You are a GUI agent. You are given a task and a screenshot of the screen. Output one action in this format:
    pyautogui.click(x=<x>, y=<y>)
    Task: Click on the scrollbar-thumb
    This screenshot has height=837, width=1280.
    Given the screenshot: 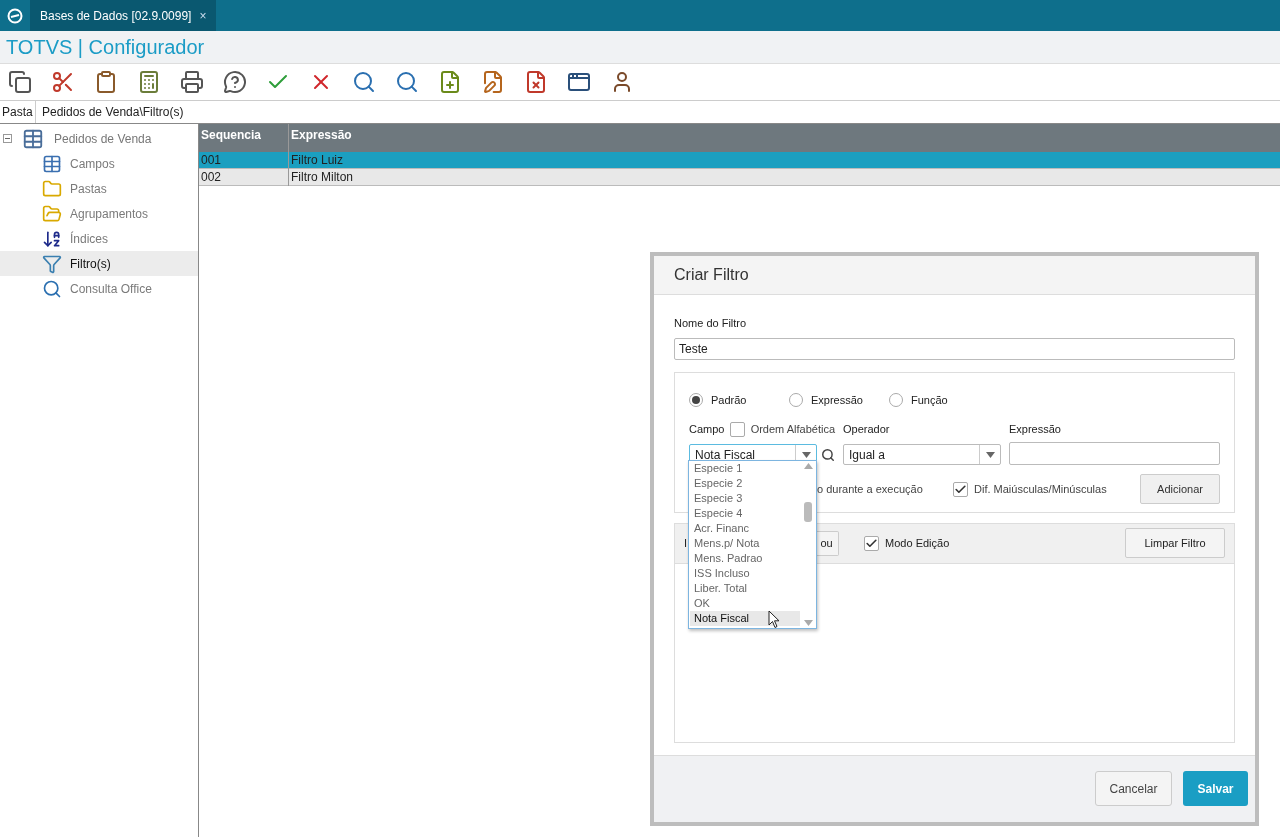 What is the action you would take?
    pyautogui.click(x=808, y=511)
    